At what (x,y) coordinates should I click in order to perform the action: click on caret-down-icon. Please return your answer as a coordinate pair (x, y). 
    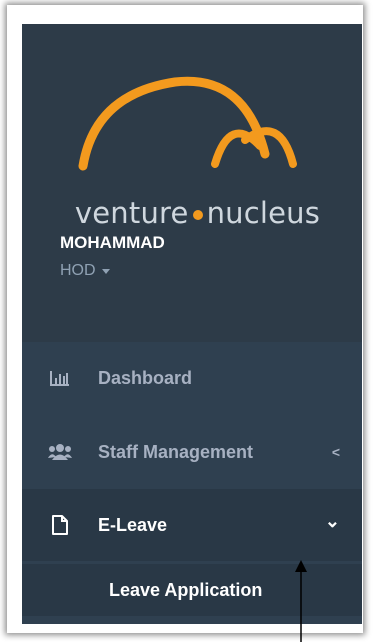
    Looking at the image, I should click on (105, 271).